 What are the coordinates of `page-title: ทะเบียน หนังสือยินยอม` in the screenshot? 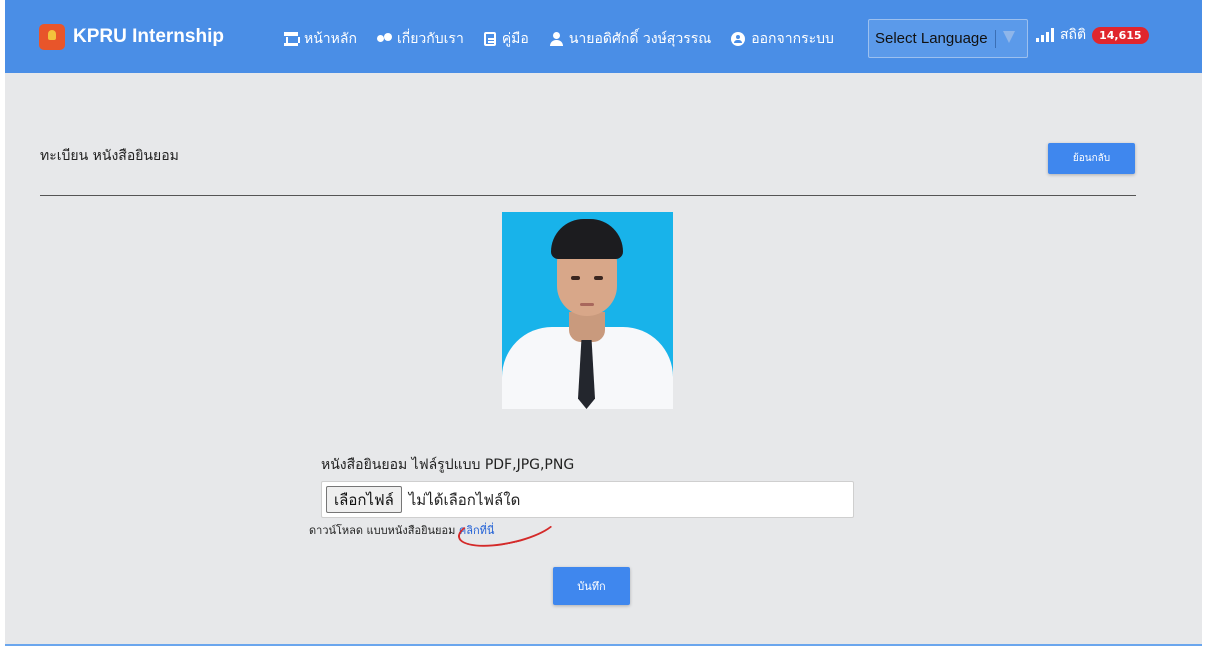 It's located at (109, 156).